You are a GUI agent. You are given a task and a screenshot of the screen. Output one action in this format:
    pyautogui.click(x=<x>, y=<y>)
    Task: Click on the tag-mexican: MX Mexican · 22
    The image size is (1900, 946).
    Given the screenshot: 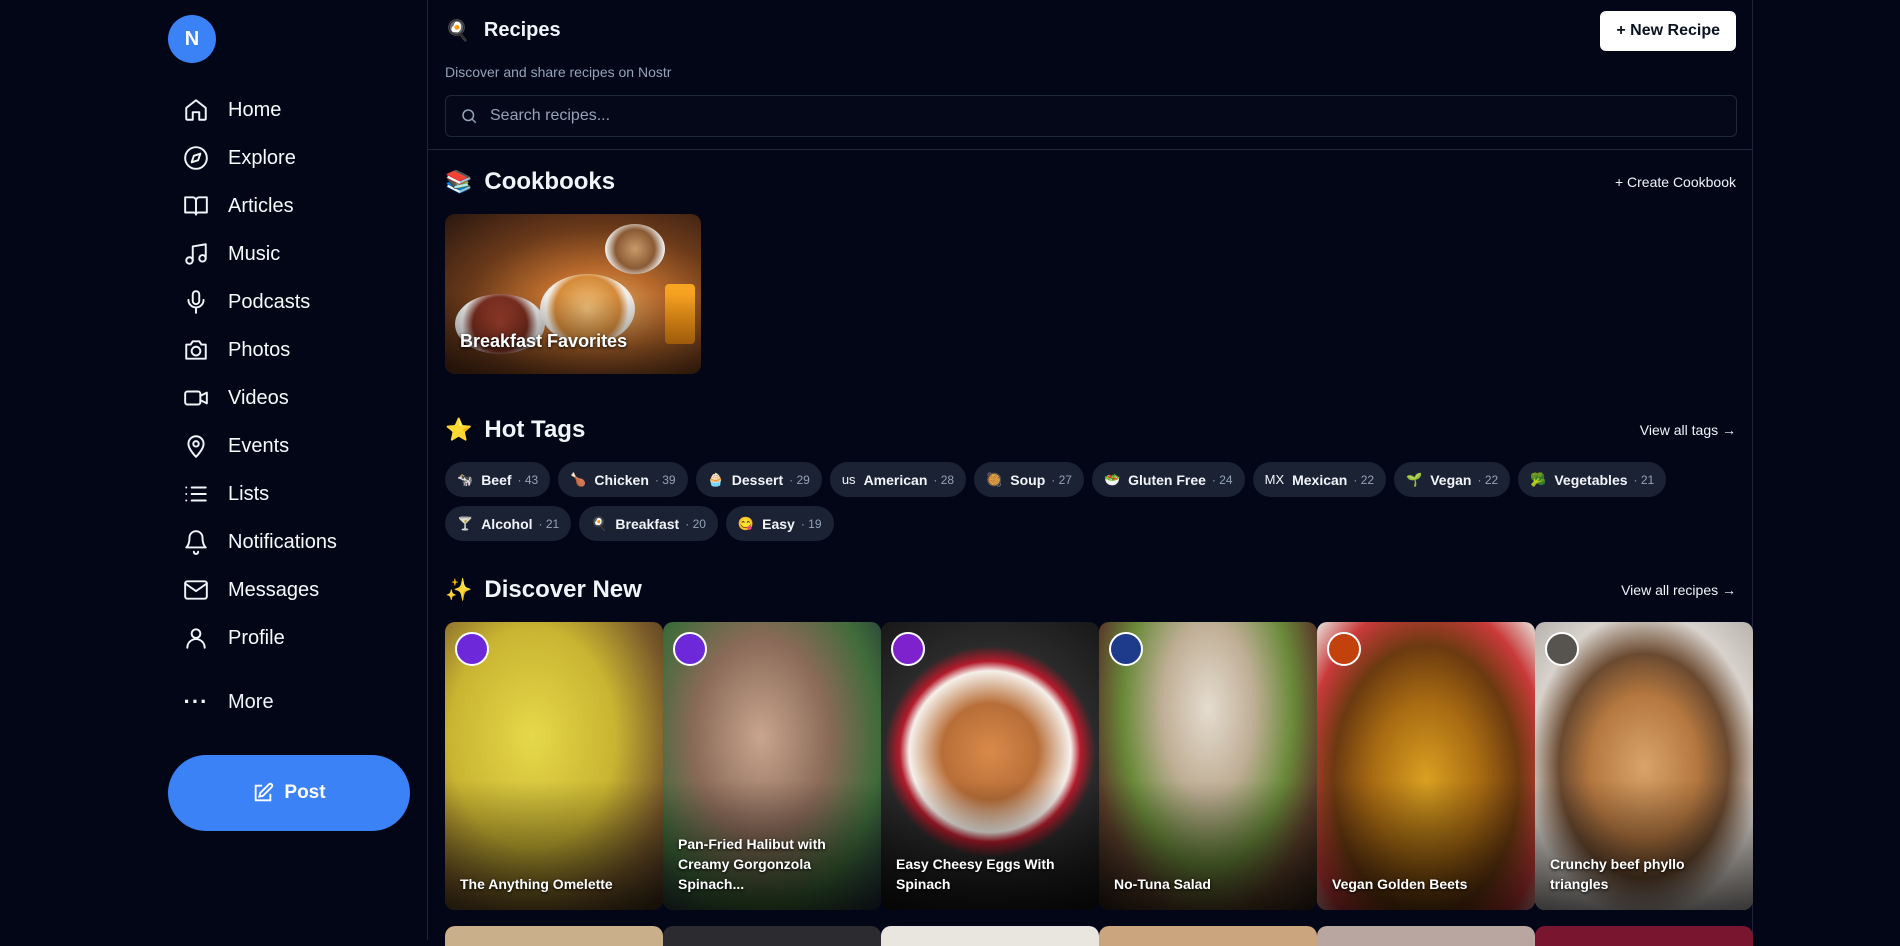 What is the action you would take?
    pyautogui.click(x=1319, y=479)
    